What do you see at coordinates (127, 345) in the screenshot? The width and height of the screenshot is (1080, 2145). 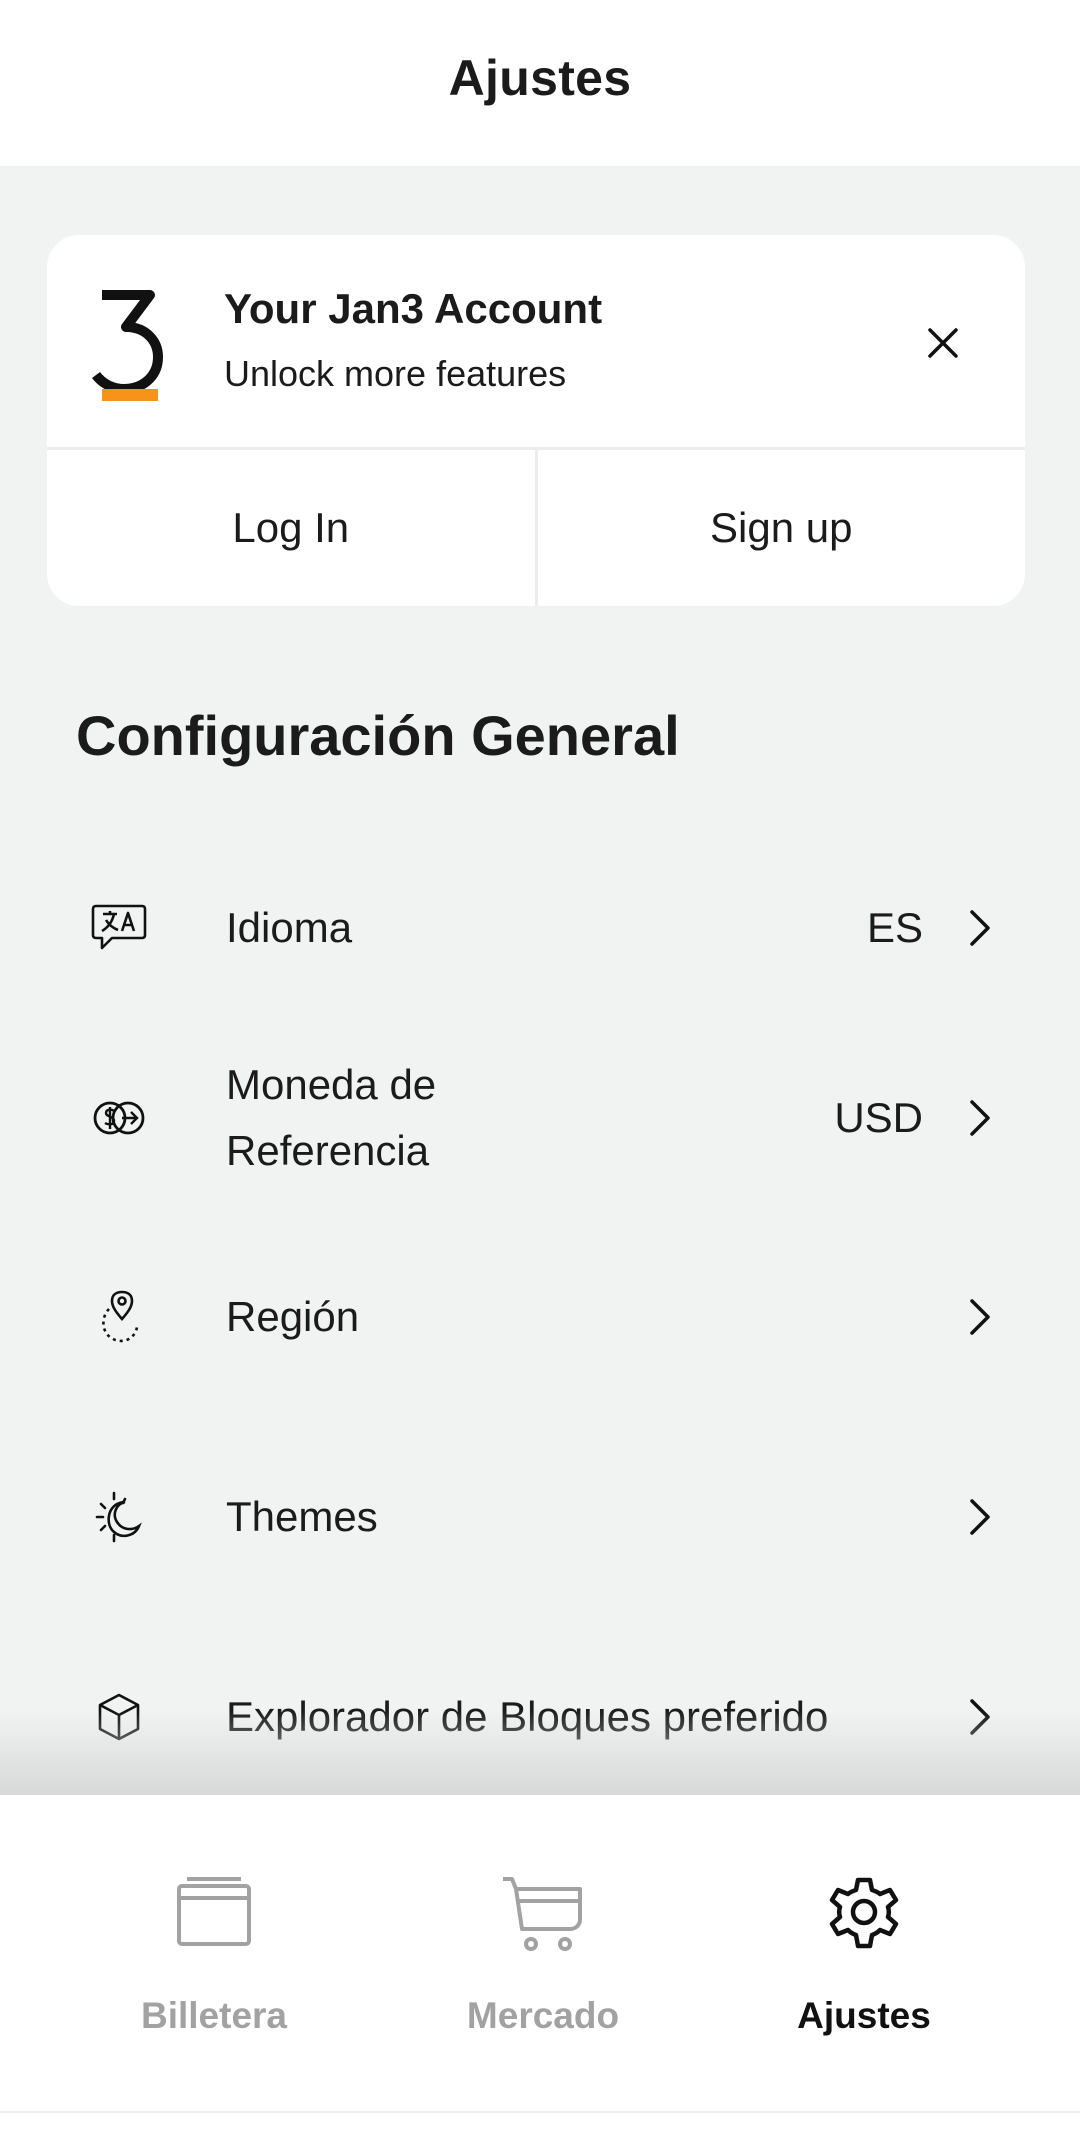 I see `jan3-logo` at bounding box center [127, 345].